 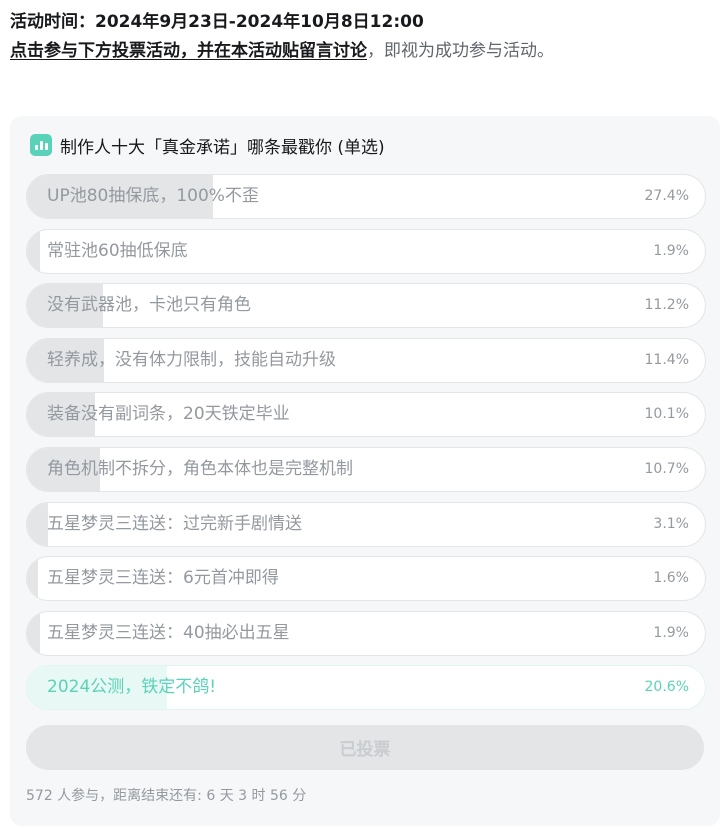 I want to click on vote-option-label: 角色机制不拆分，角色本体也是完整机制, so click(x=200, y=468).